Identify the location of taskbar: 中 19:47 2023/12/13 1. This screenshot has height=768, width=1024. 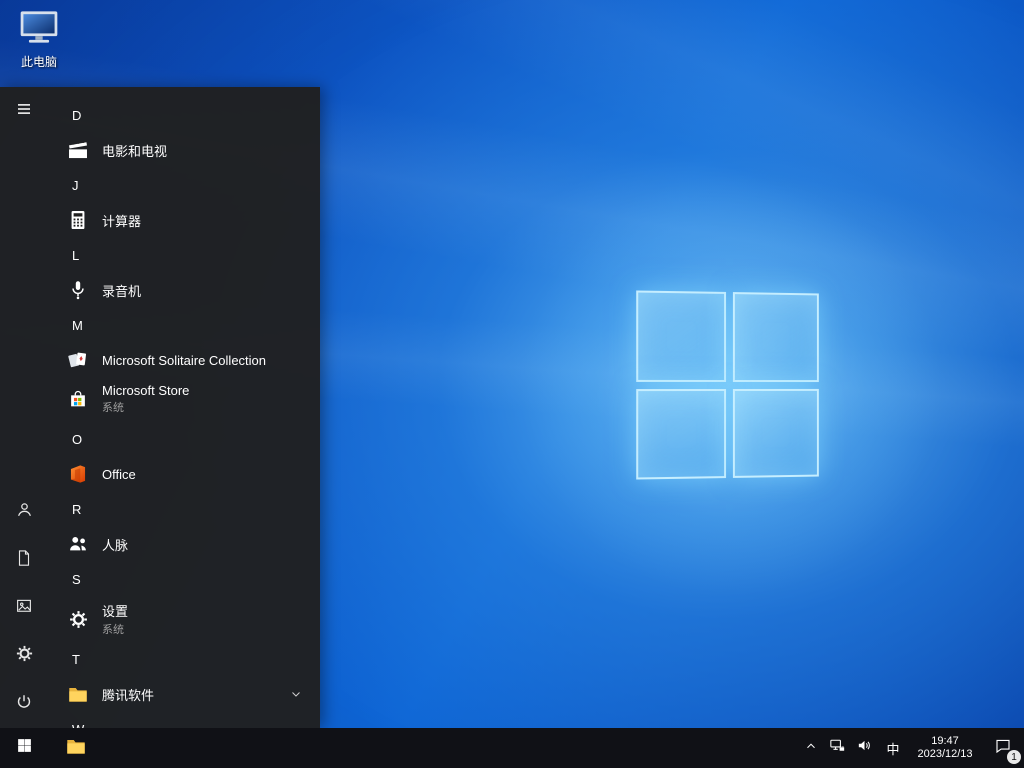
(512, 748).